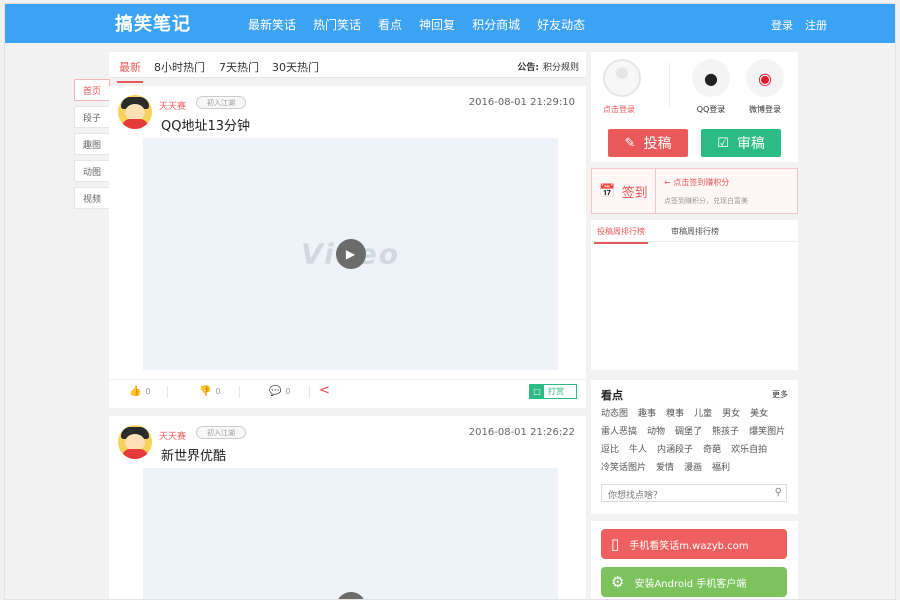 The image size is (900, 600). Describe the element at coordinates (416, 24) in the screenshot. I see `main-nav: 最新笑话 热门笑话 看点 神回复 积分商城 好友动态` at that location.